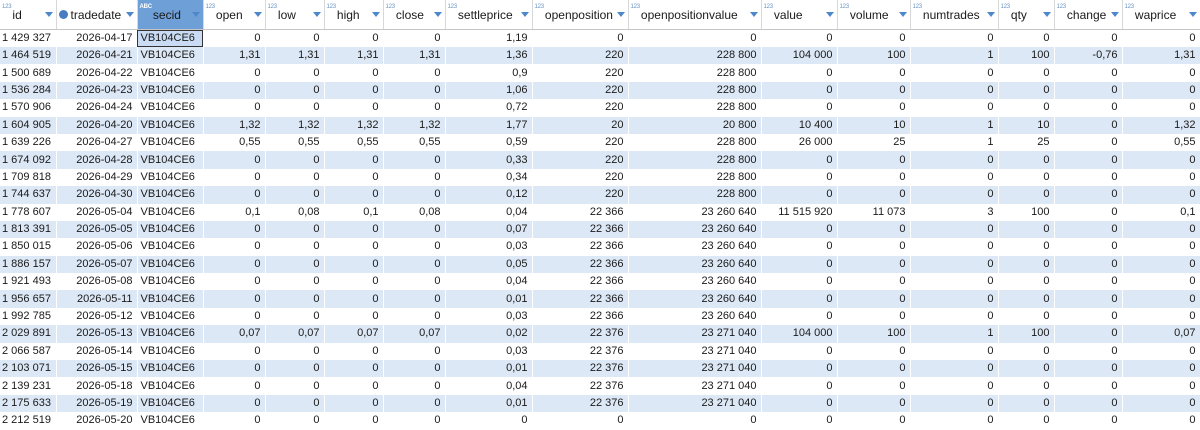 Image resolution: width=1200 pixels, height=430 pixels. Describe the element at coordinates (489, 108) in the screenshot. I see `cell-settleprice: 0,72` at that location.